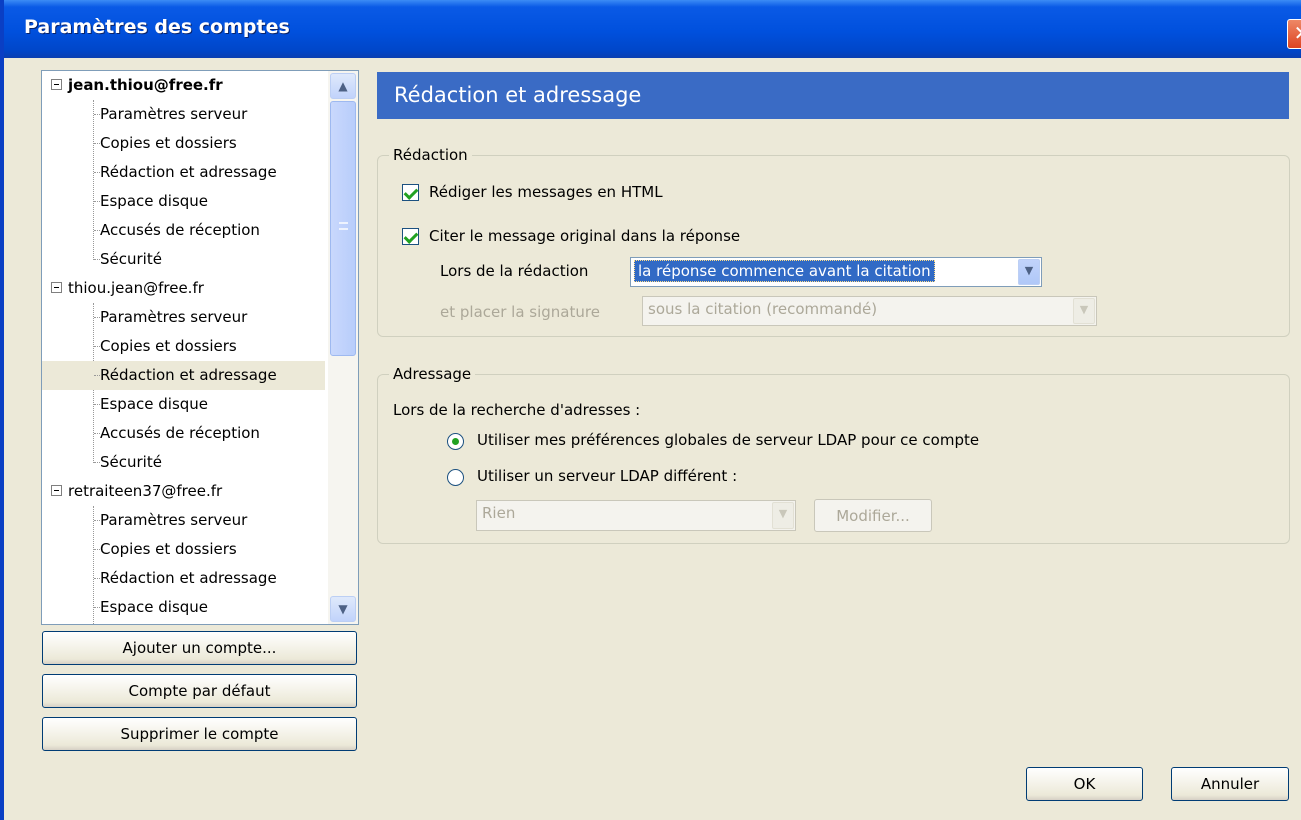  Describe the element at coordinates (199, 691) in the screenshot. I see `default-account-button: Compte par défaut` at that location.